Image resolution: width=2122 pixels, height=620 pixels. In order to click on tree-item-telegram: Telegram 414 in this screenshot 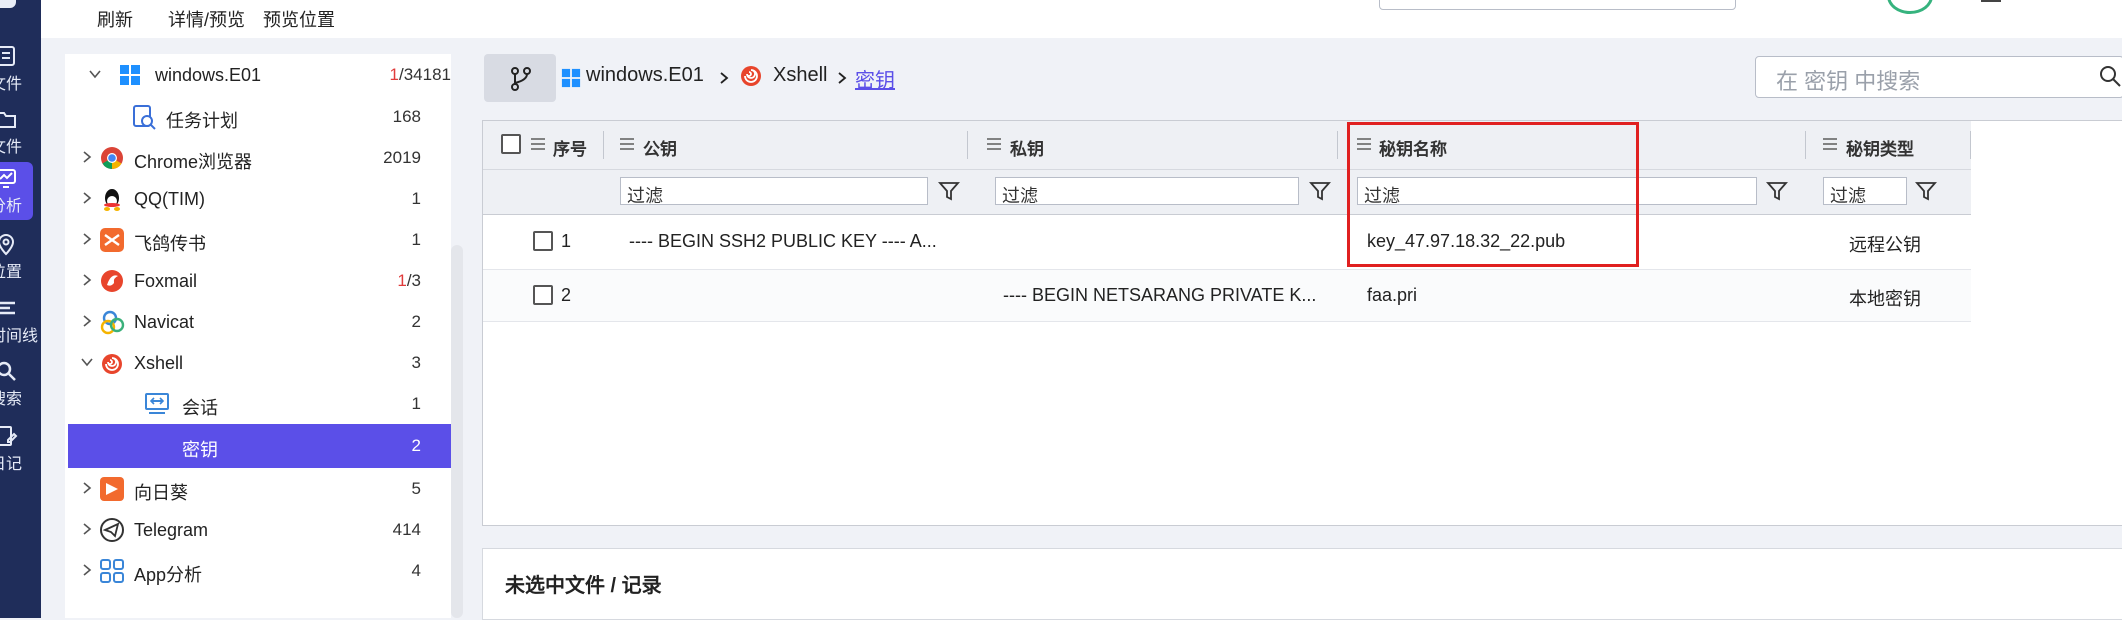, I will do `click(258, 530)`.